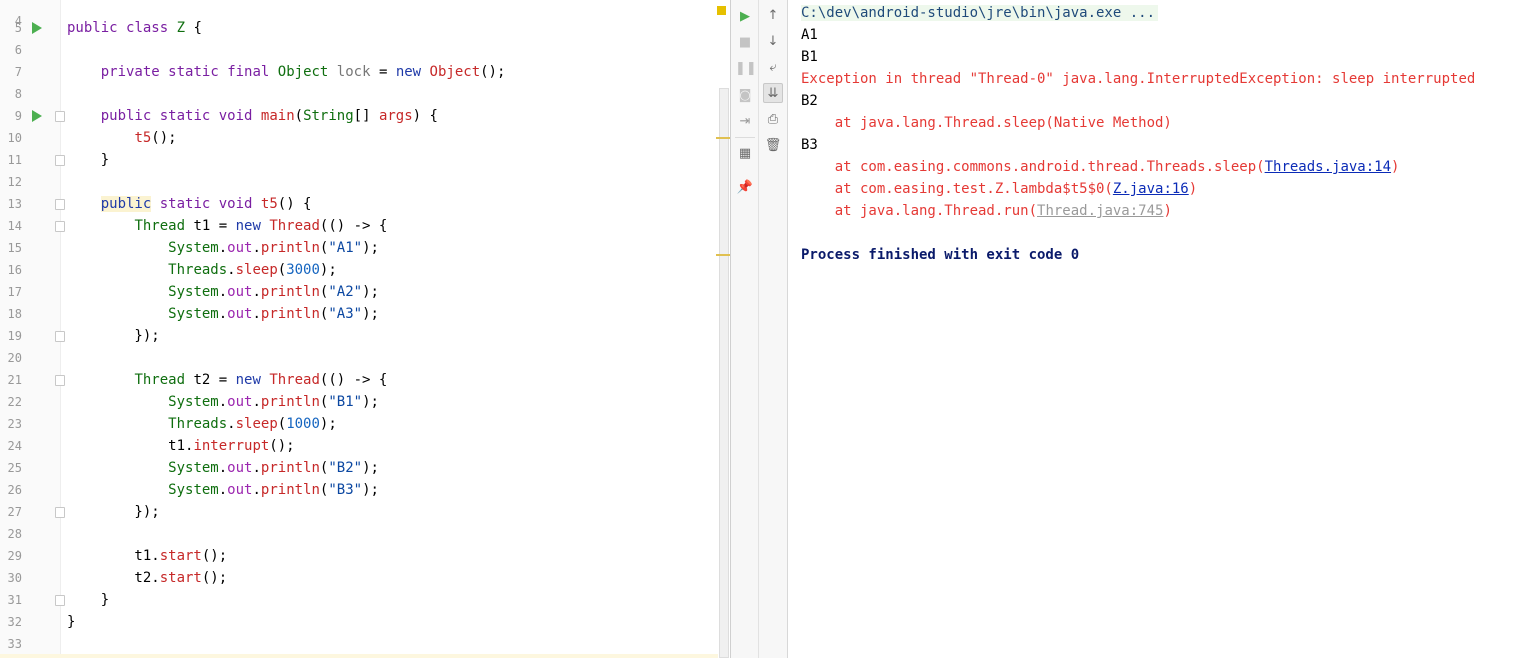 This screenshot has height=658, width=1537. I want to click on code-line: 33, so click(360, 644).